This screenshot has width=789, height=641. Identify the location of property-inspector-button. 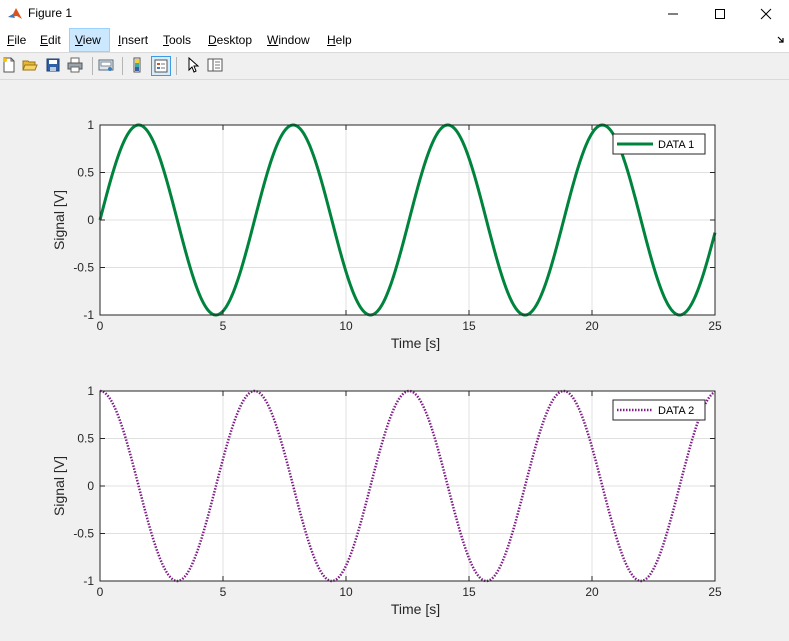
(216, 66).